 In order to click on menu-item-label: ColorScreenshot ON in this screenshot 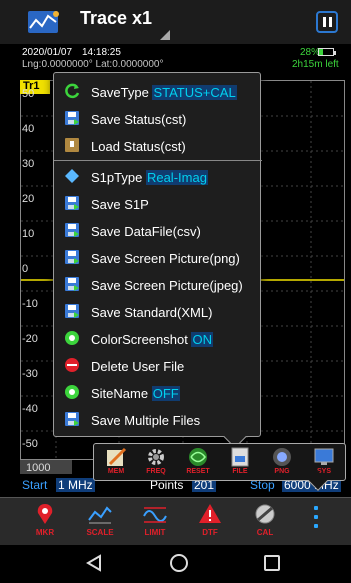, I will do `click(152, 339)`.